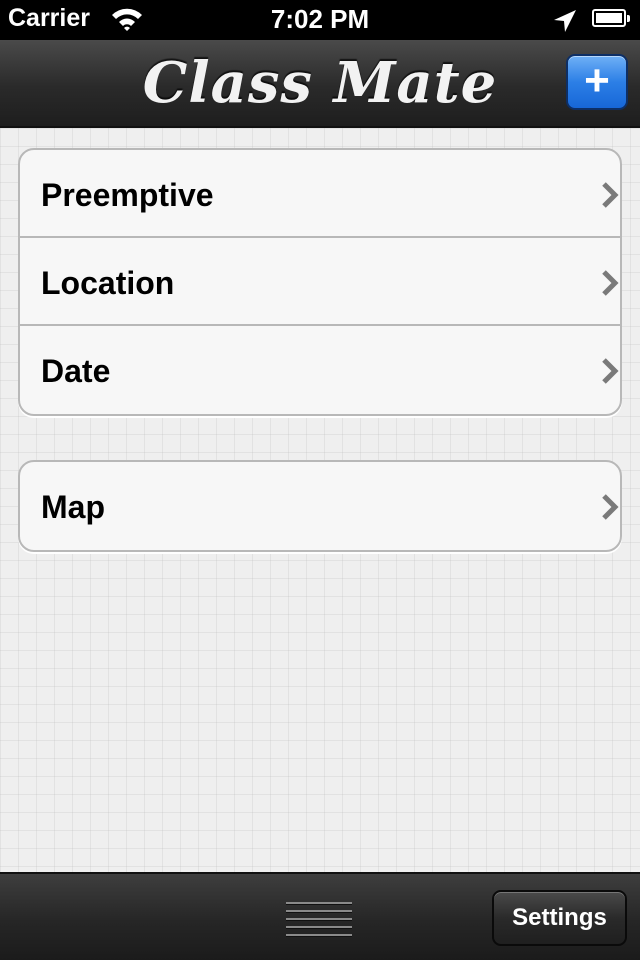  I want to click on bottom-toolbar: Settings, so click(320, 916).